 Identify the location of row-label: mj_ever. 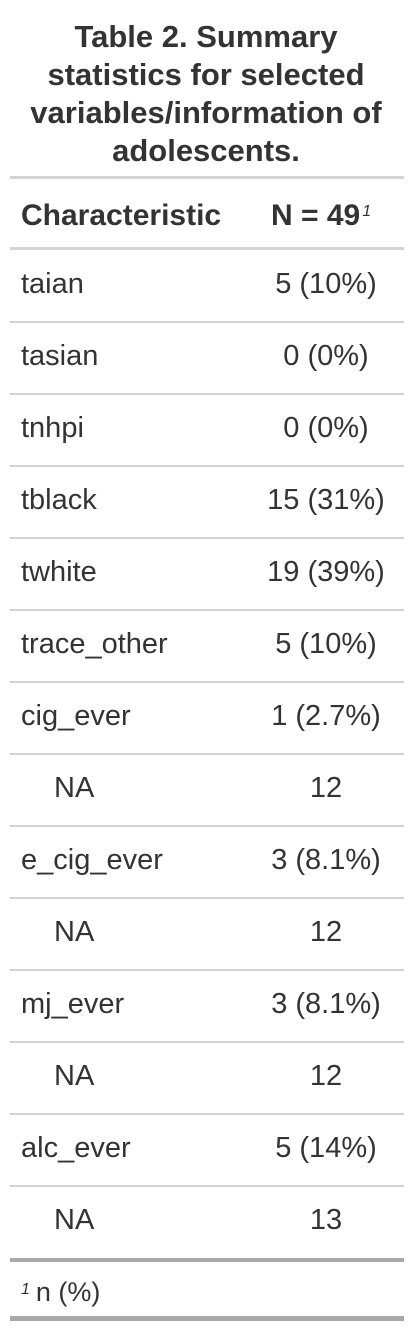
(73, 1004).